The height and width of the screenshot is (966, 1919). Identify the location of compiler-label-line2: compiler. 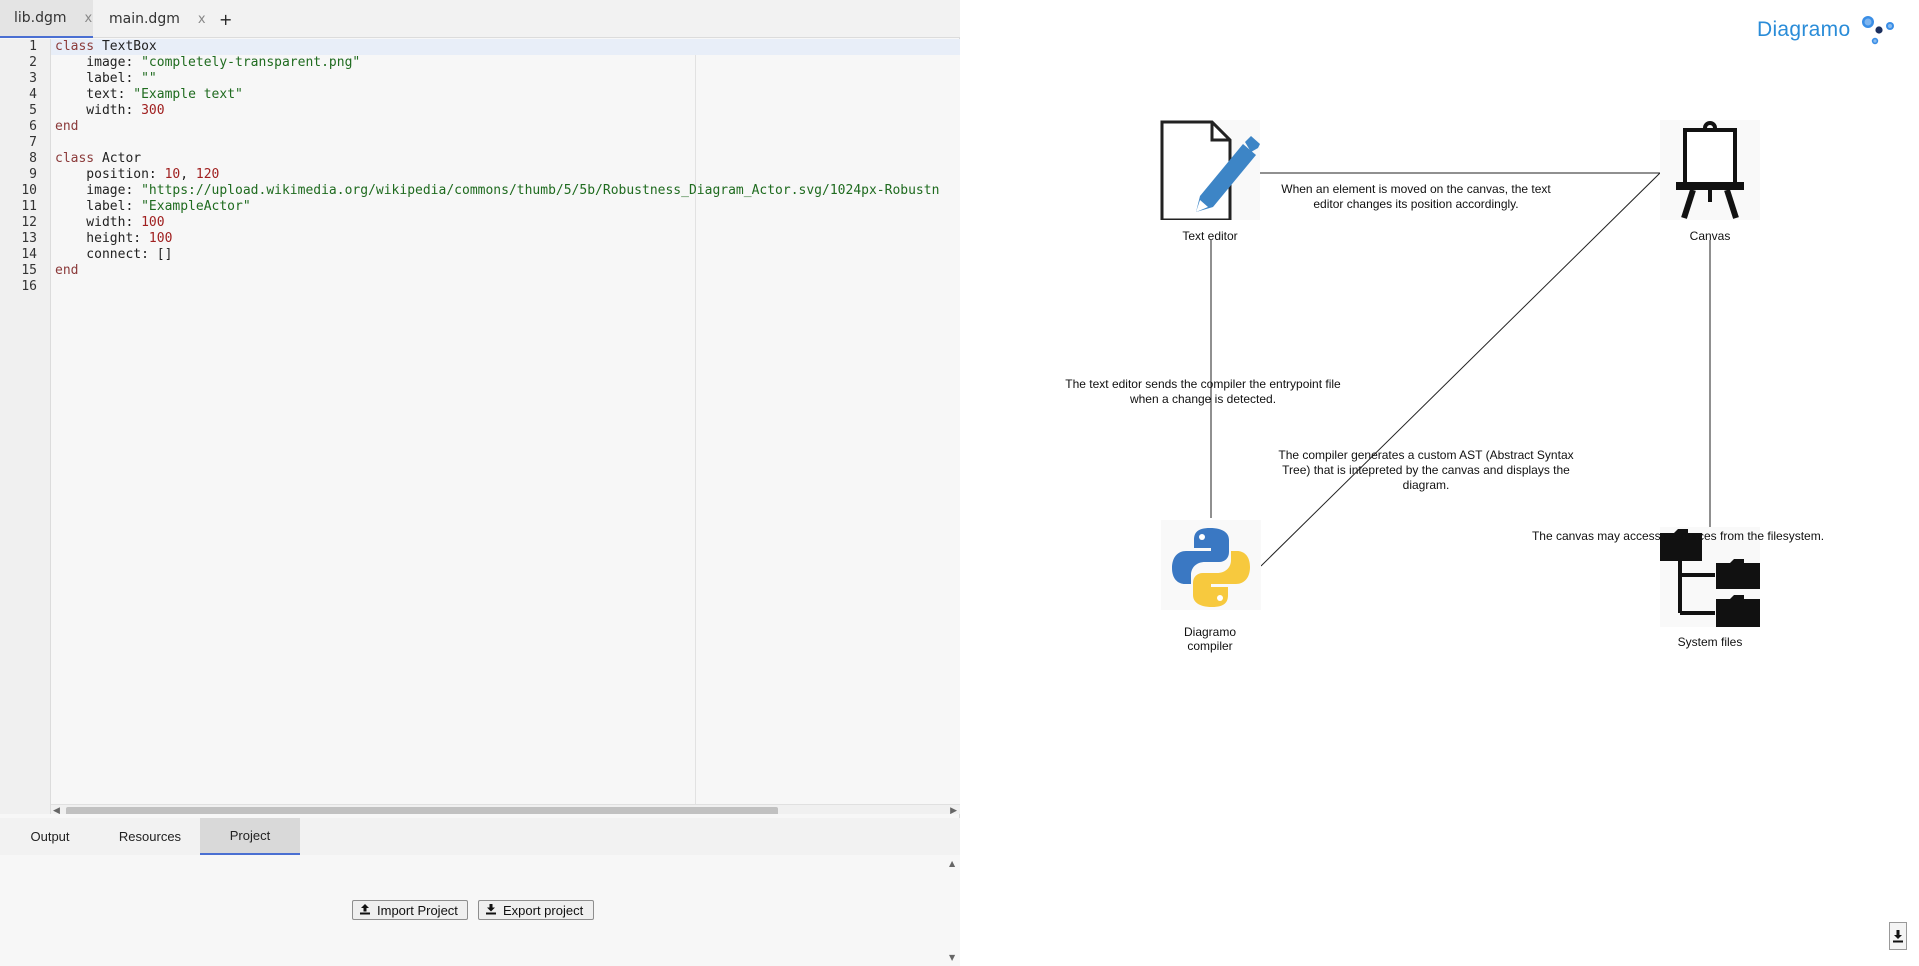
(1210, 646).